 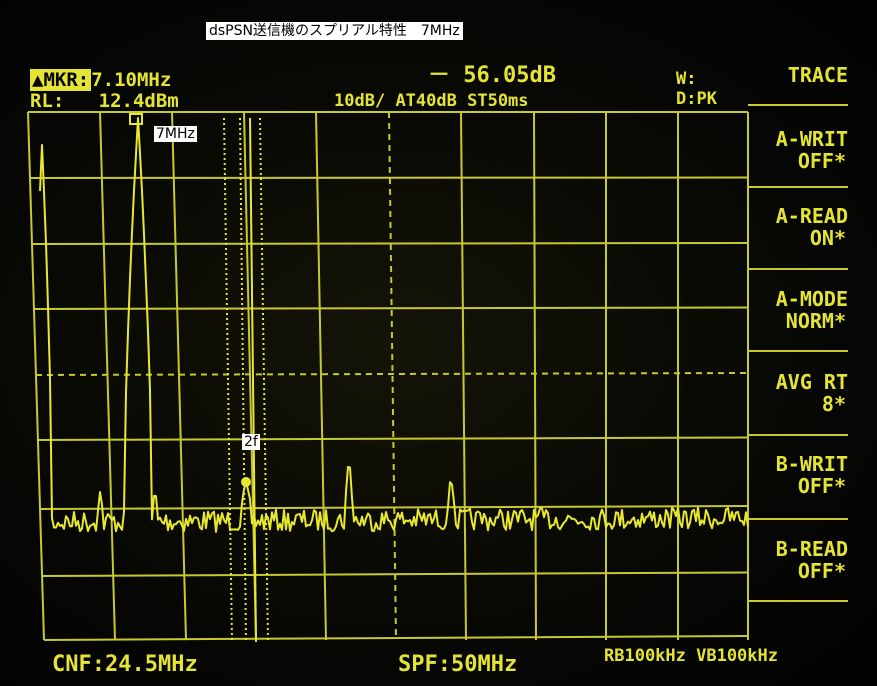 What do you see at coordinates (334, 31) in the screenshot?
I see `page-caption: dsPSN送信機のスプリアル特性 7MHz` at bounding box center [334, 31].